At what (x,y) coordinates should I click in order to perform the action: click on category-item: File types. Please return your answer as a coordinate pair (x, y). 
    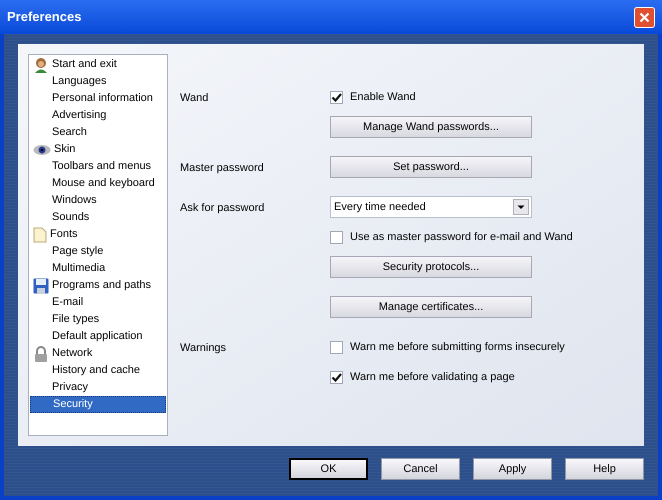
    Looking at the image, I should click on (98, 319).